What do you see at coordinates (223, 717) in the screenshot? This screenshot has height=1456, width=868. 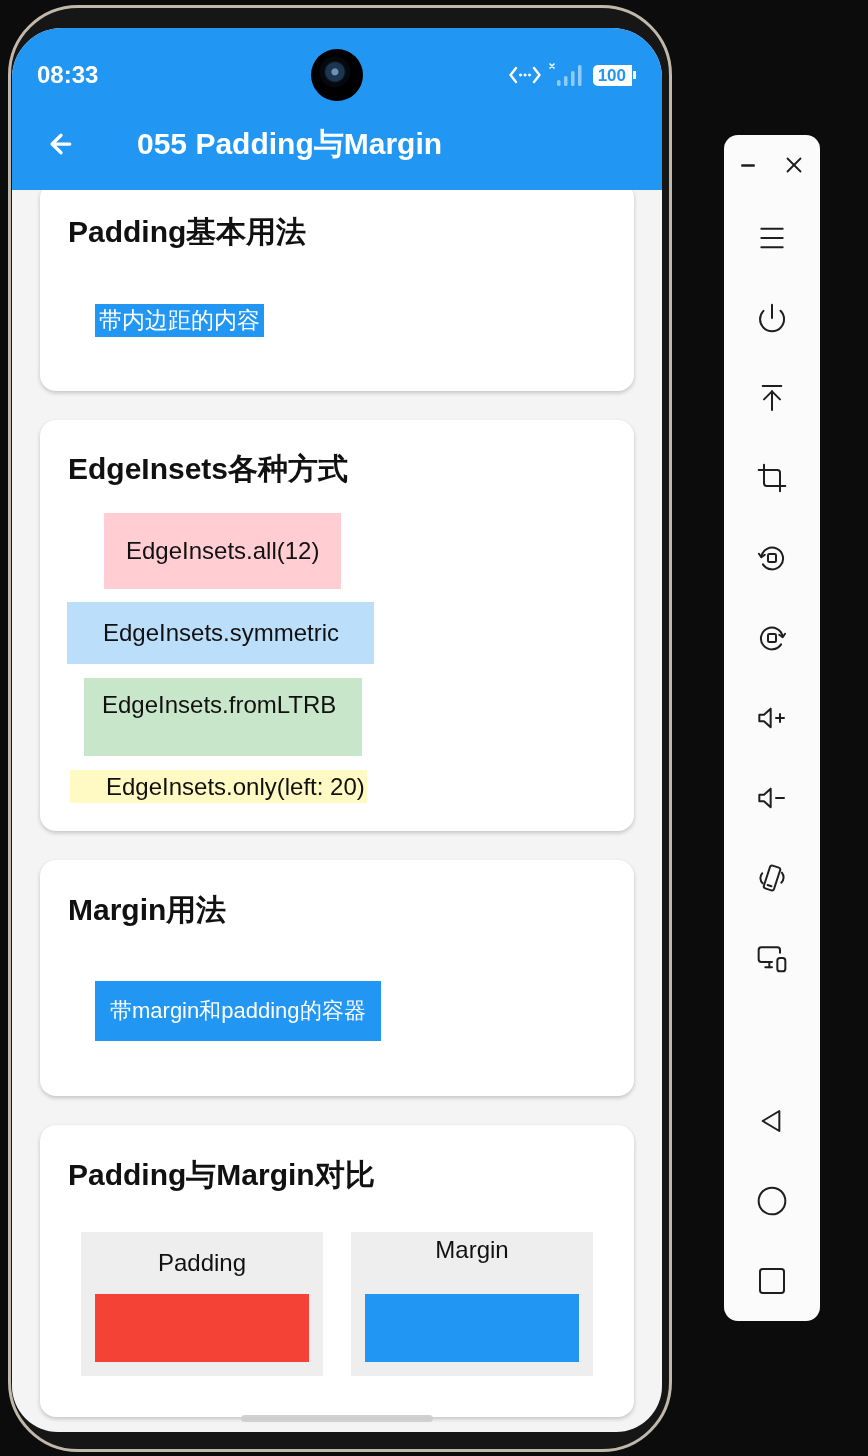 I see `inset-sample: EdgeInsets.fromLTRB` at bounding box center [223, 717].